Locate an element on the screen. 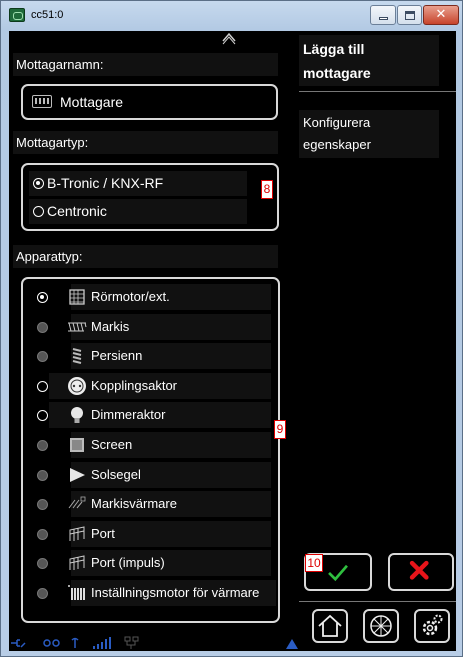 This screenshot has width=463, height=657. device-type-row: Port (impuls) is located at coordinates (150, 563).